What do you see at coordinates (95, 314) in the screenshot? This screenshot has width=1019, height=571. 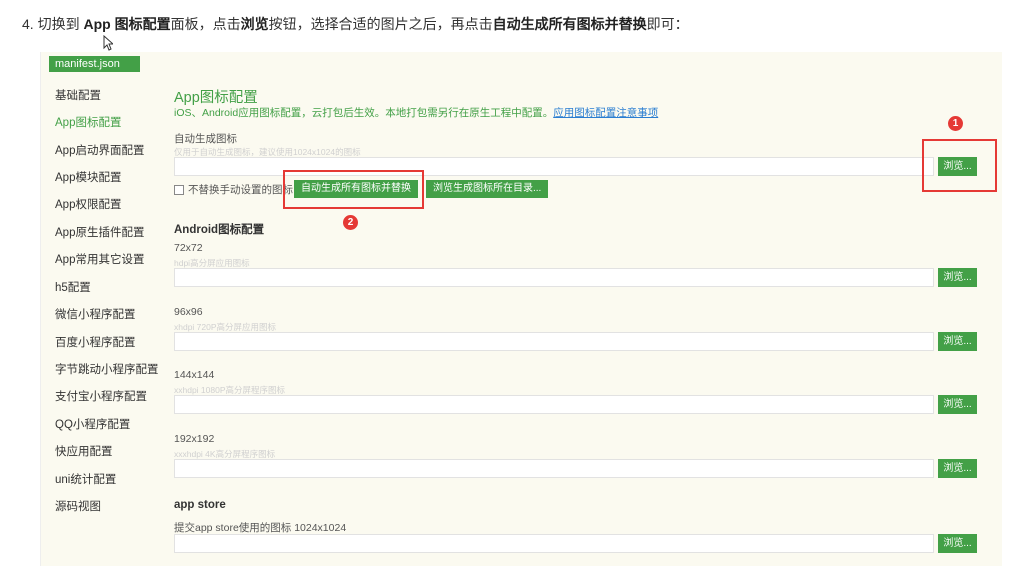 I see `sidebar-item-weixin: 微信小程序配置` at bounding box center [95, 314].